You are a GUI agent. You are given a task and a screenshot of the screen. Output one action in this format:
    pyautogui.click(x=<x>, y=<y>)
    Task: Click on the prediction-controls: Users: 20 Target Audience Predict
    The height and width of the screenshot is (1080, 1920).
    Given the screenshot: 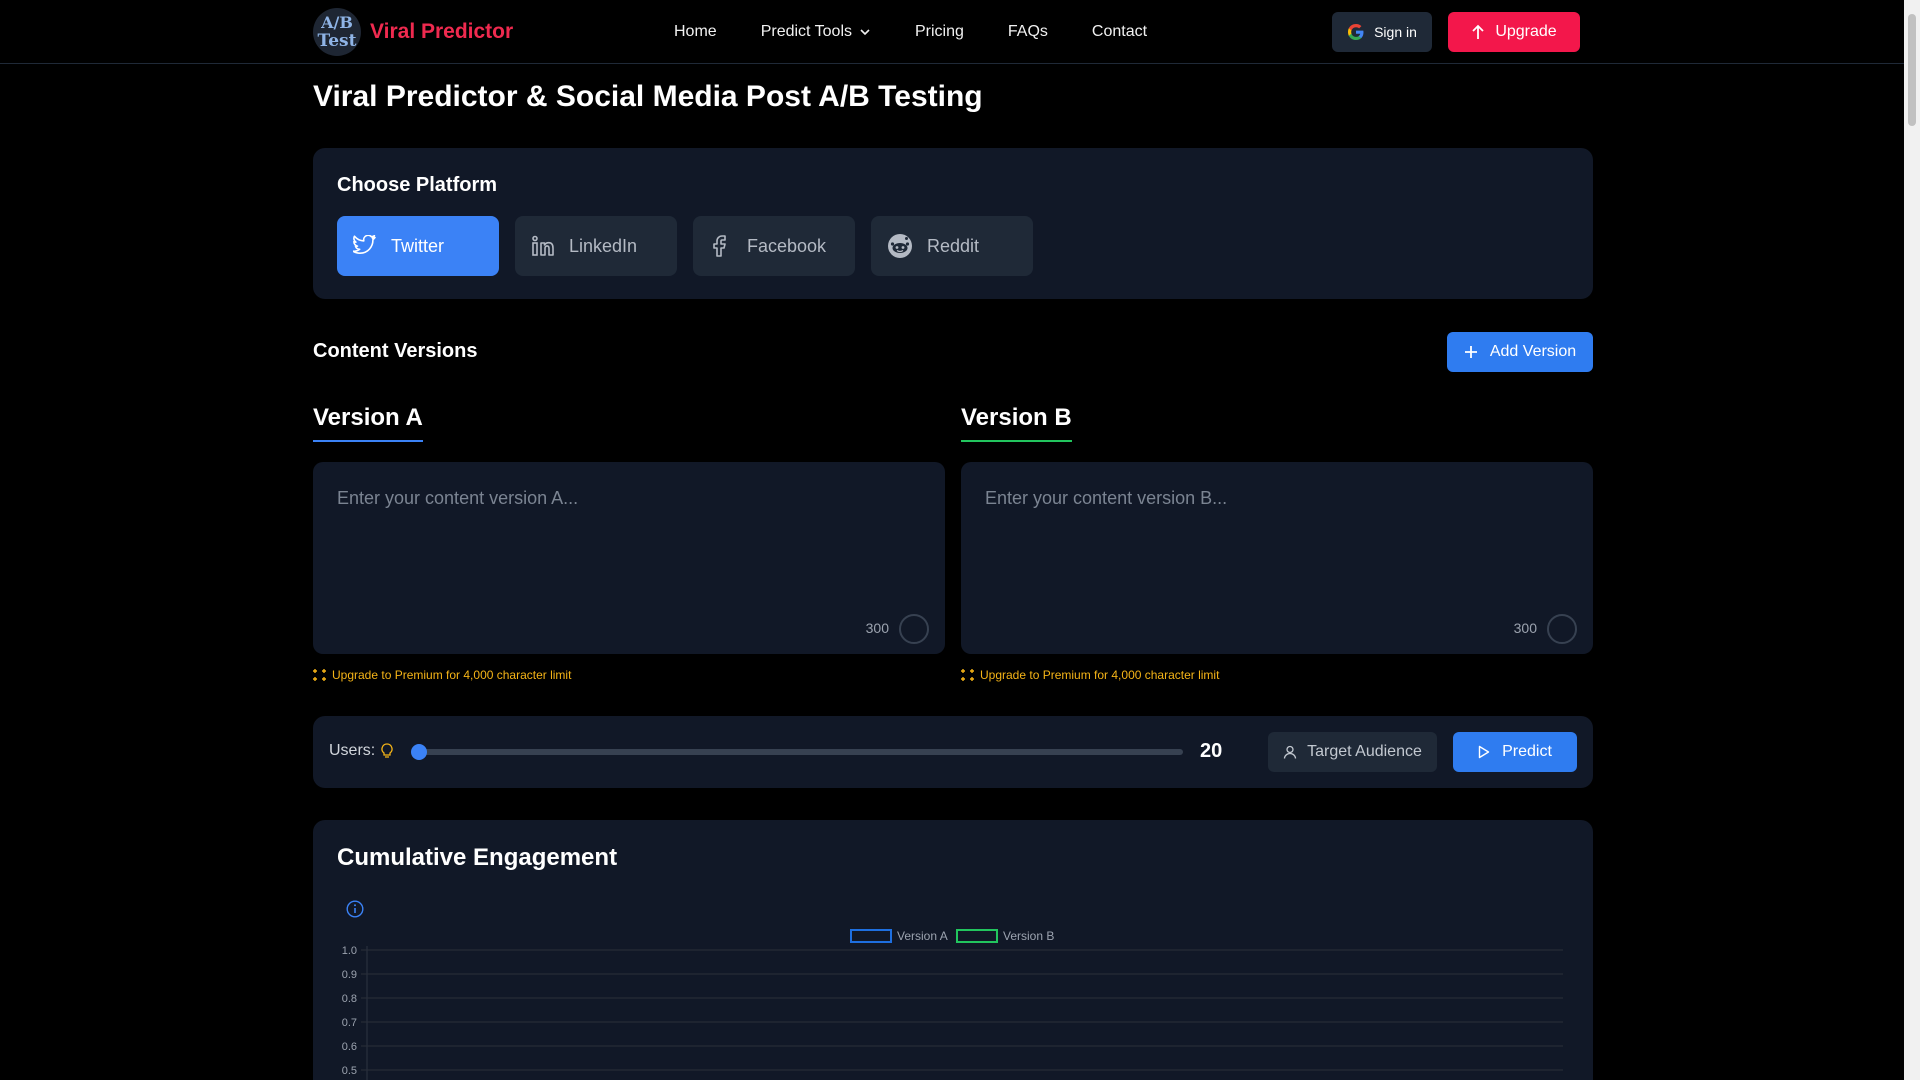 What is the action you would take?
    pyautogui.click(x=953, y=752)
    